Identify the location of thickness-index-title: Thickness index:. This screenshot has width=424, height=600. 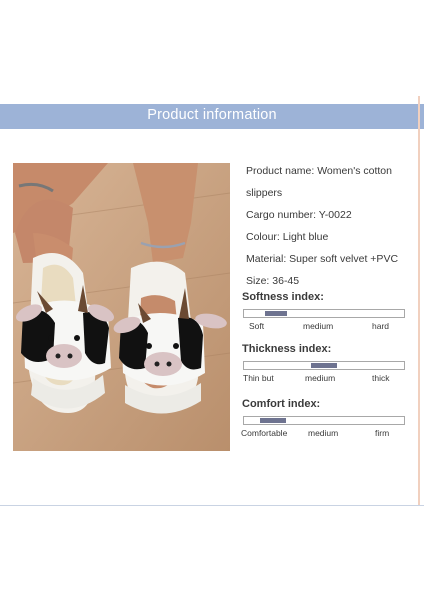
(287, 349).